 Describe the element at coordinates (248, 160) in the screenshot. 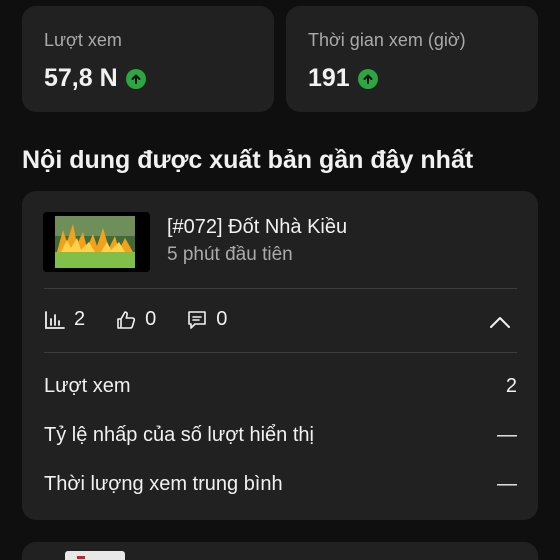

I see `section-title: Nội dung được xuất bản gần đây nhất` at that location.